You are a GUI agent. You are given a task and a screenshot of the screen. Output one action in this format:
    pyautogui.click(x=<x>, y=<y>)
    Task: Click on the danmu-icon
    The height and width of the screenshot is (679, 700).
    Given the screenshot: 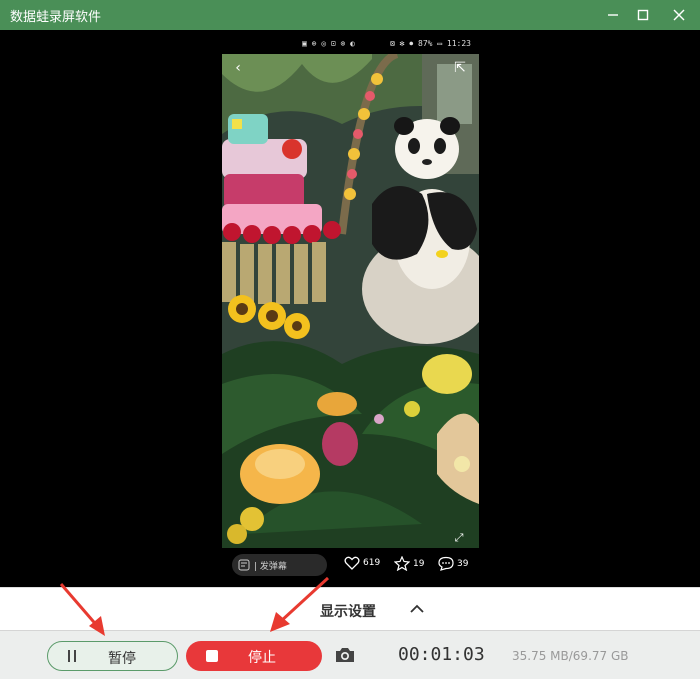 What is the action you would take?
    pyautogui.click(x=244, y=565)
    